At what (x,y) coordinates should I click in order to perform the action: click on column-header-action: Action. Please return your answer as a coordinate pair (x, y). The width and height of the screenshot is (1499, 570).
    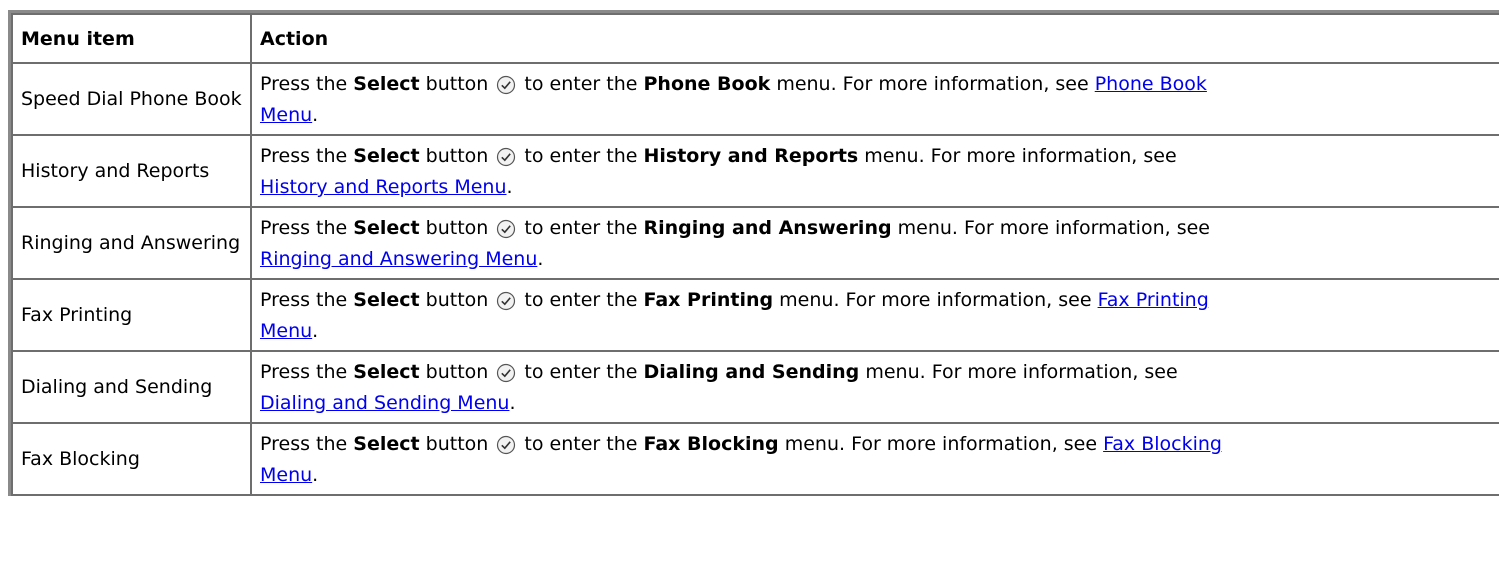
    Looking at the image, I should click on (874, 38).